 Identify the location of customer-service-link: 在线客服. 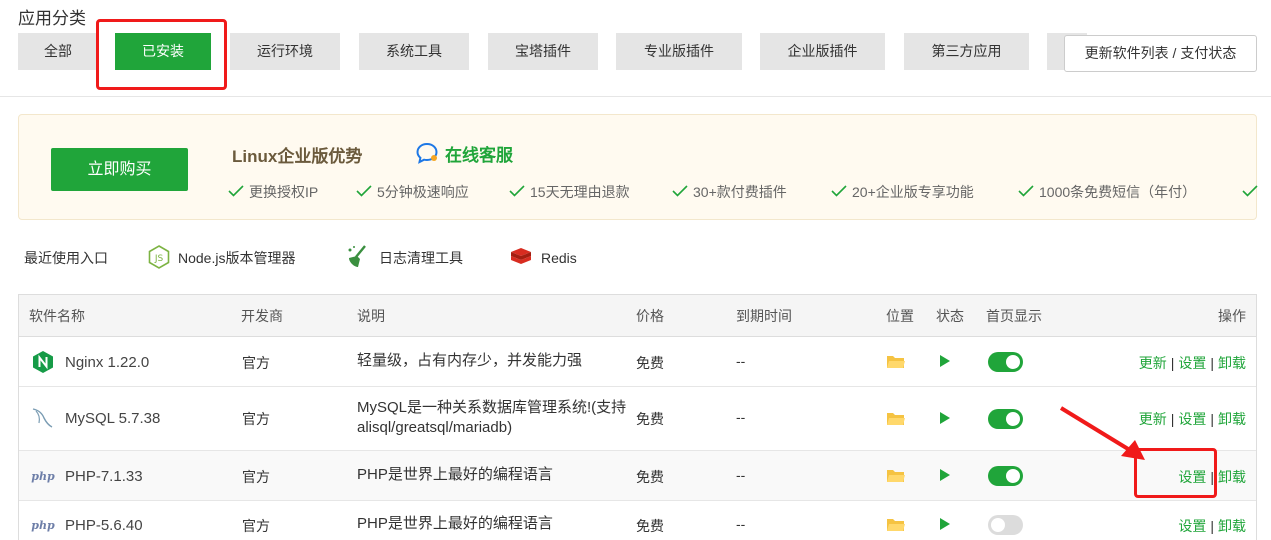
(463, 153).